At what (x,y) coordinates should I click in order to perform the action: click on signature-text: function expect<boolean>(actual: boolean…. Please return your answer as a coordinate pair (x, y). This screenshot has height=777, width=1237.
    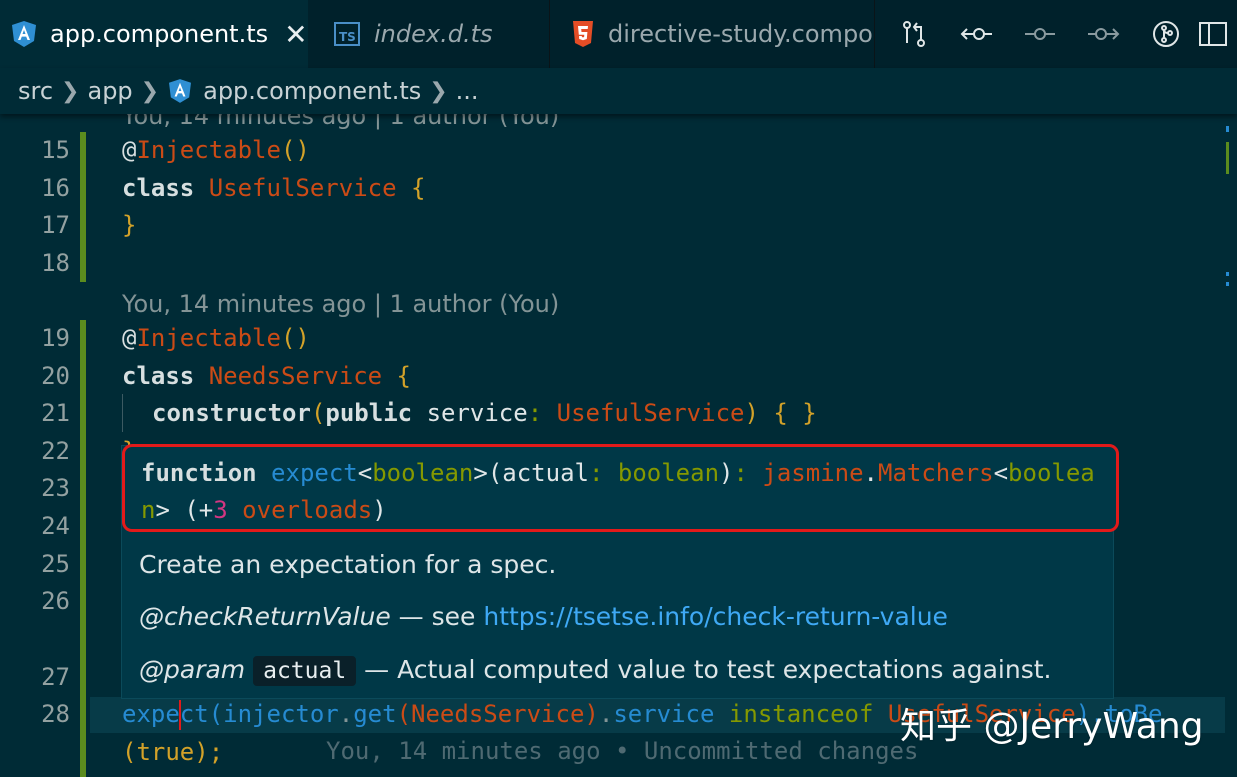
    Looking at the image, I should click on (621, 492).